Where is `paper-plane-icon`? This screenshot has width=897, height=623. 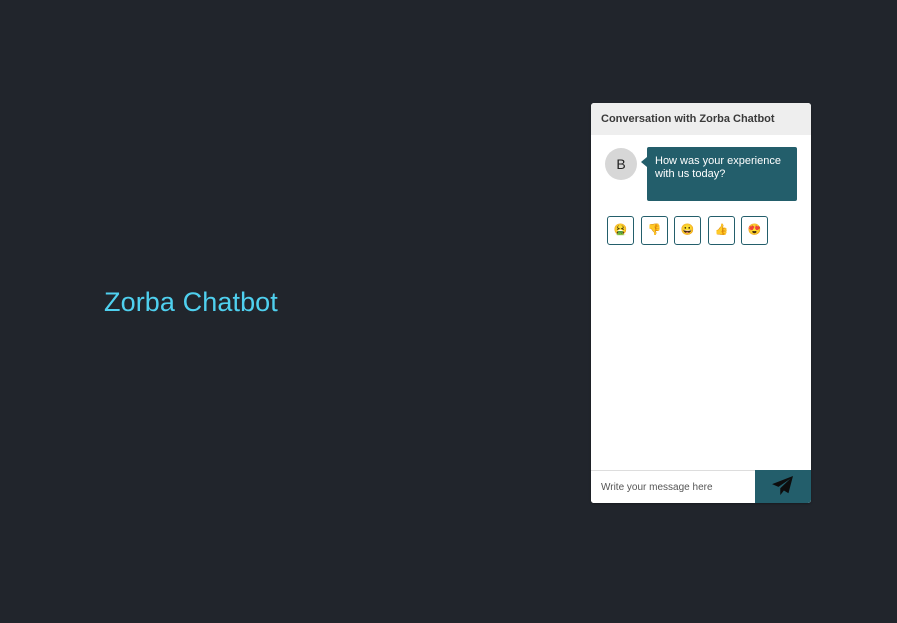 paper-plane-icon is located at coordinates (782, 486).